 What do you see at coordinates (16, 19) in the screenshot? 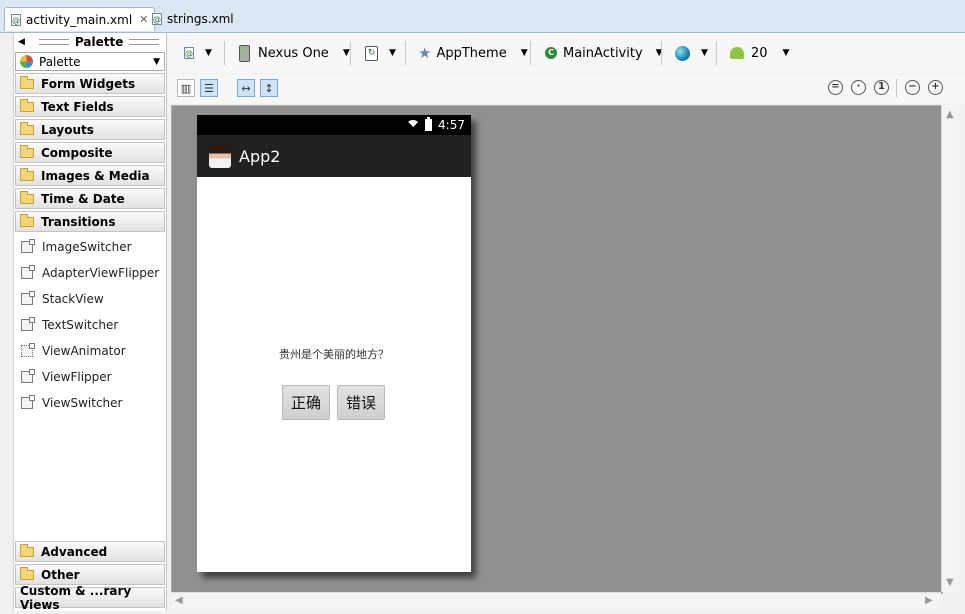
I see `xml-file-icon: @` at bounding box center [16, 19].